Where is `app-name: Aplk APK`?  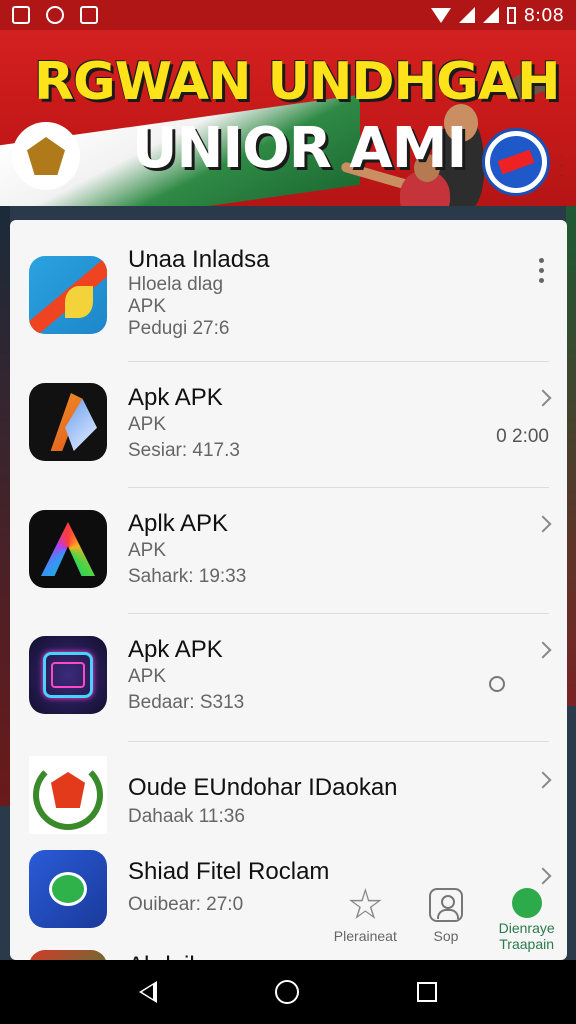
app-name: Aplk APK is located at coordinates (178, 523).